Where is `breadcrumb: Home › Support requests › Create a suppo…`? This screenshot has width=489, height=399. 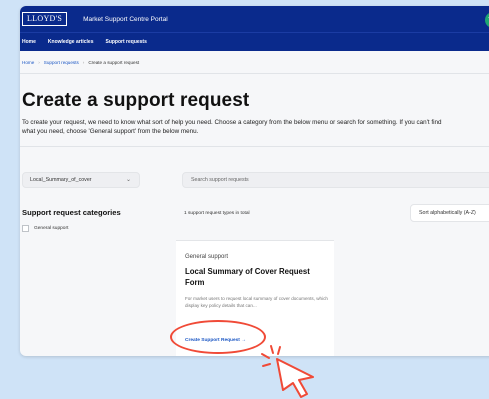
breadcrumb: Home › Support requests › Create a suppo… is located at coordinates (254, 62).